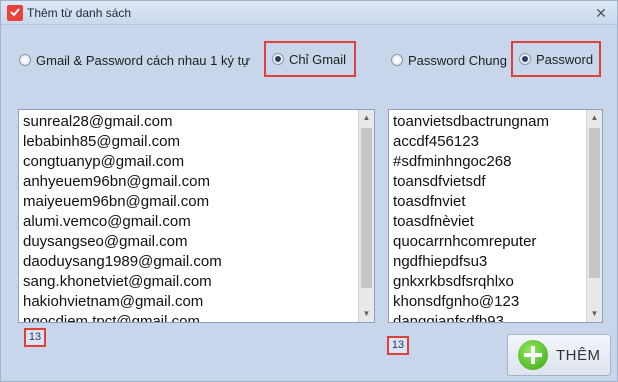  What do you see at coordinates (471, 262) in the screenshot?
I see `list-item: ngdfhiepdfsu3` at bounding box center [471, 262].